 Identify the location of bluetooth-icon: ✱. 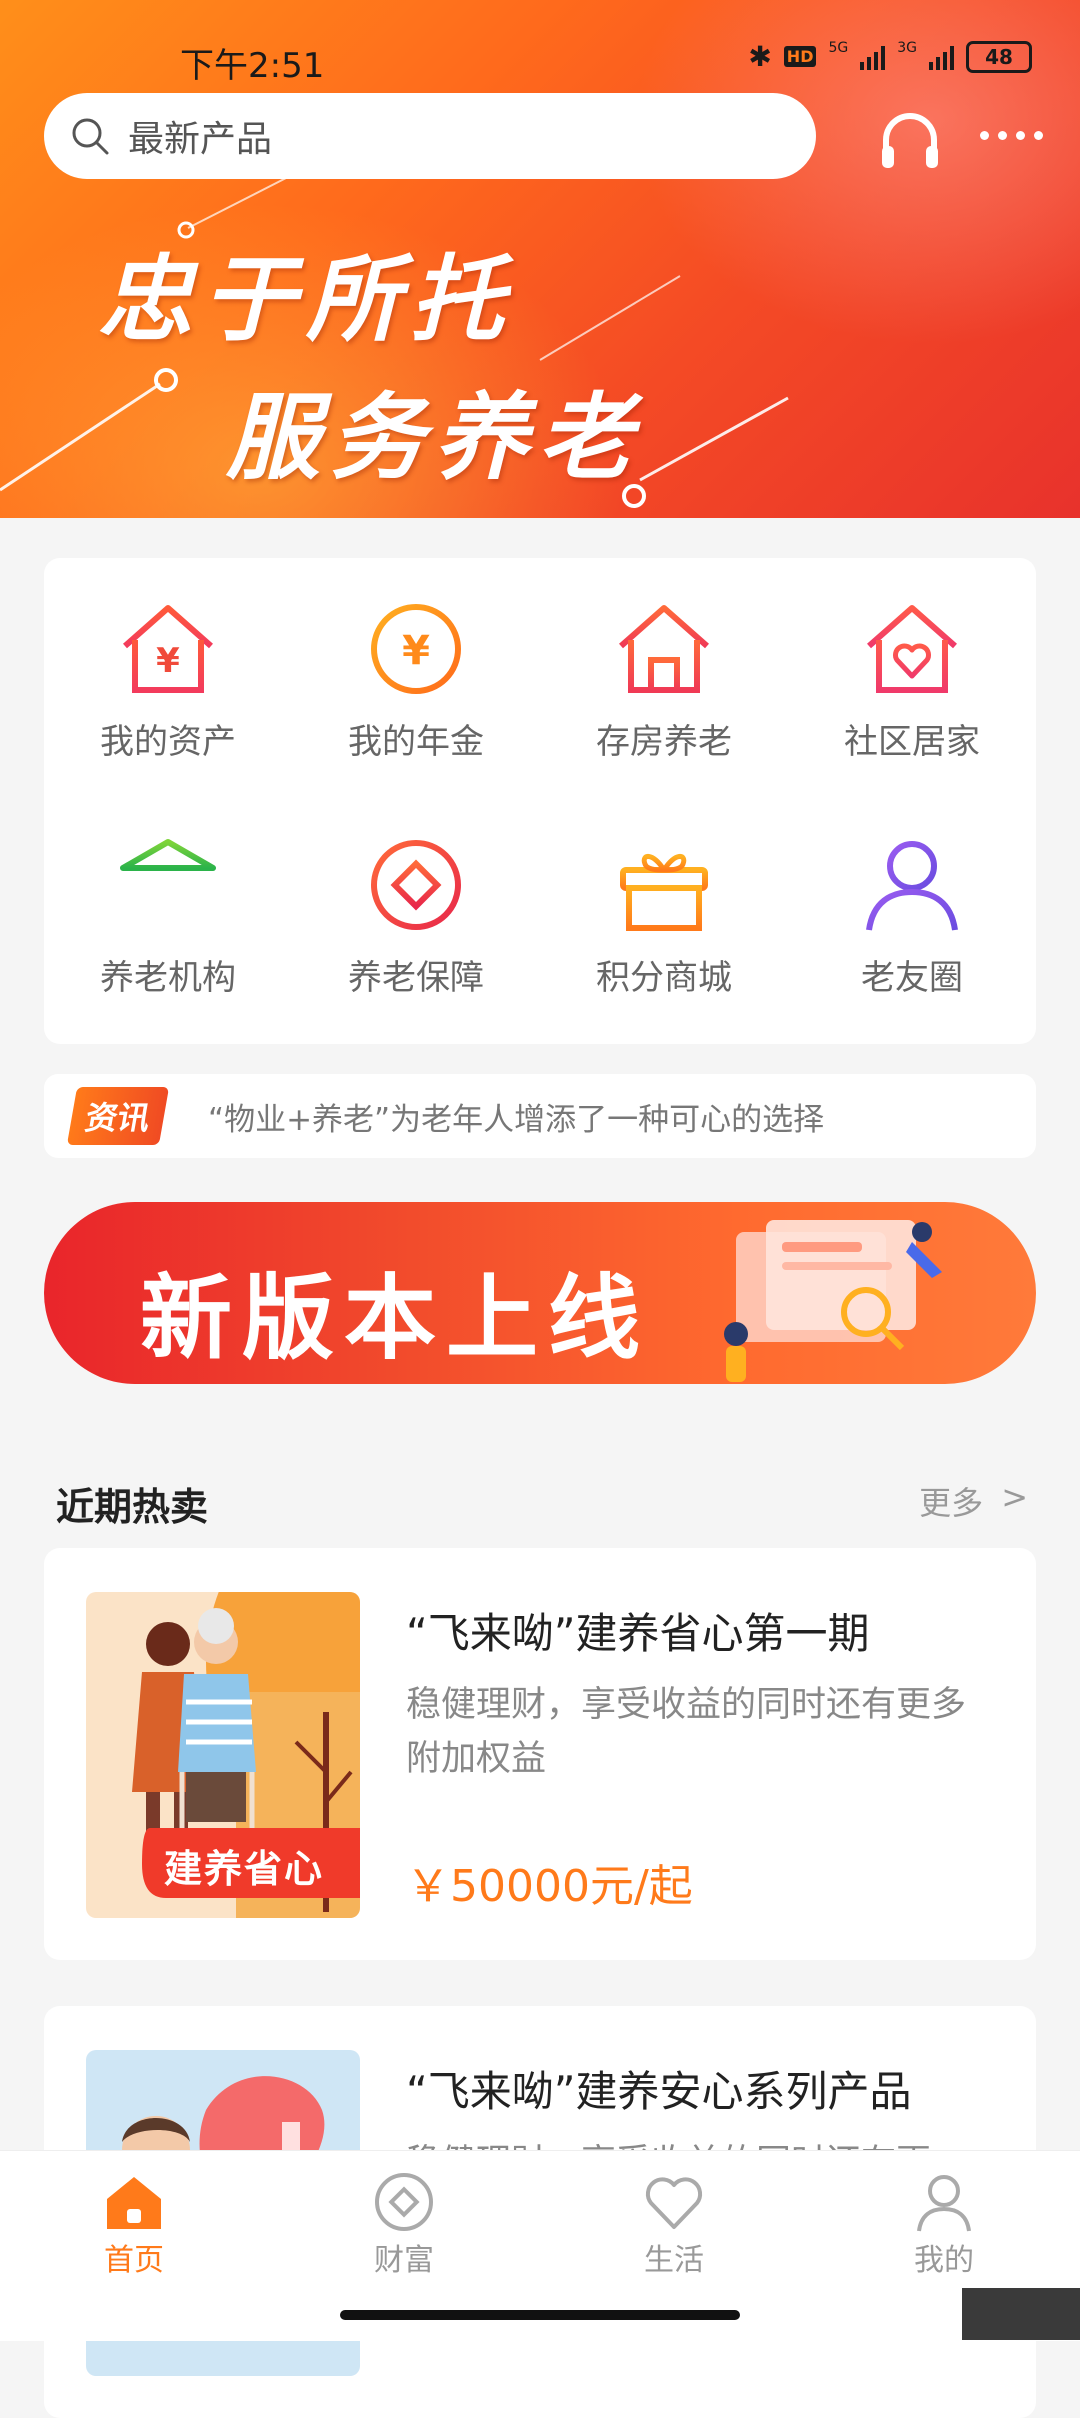
(760, 56).